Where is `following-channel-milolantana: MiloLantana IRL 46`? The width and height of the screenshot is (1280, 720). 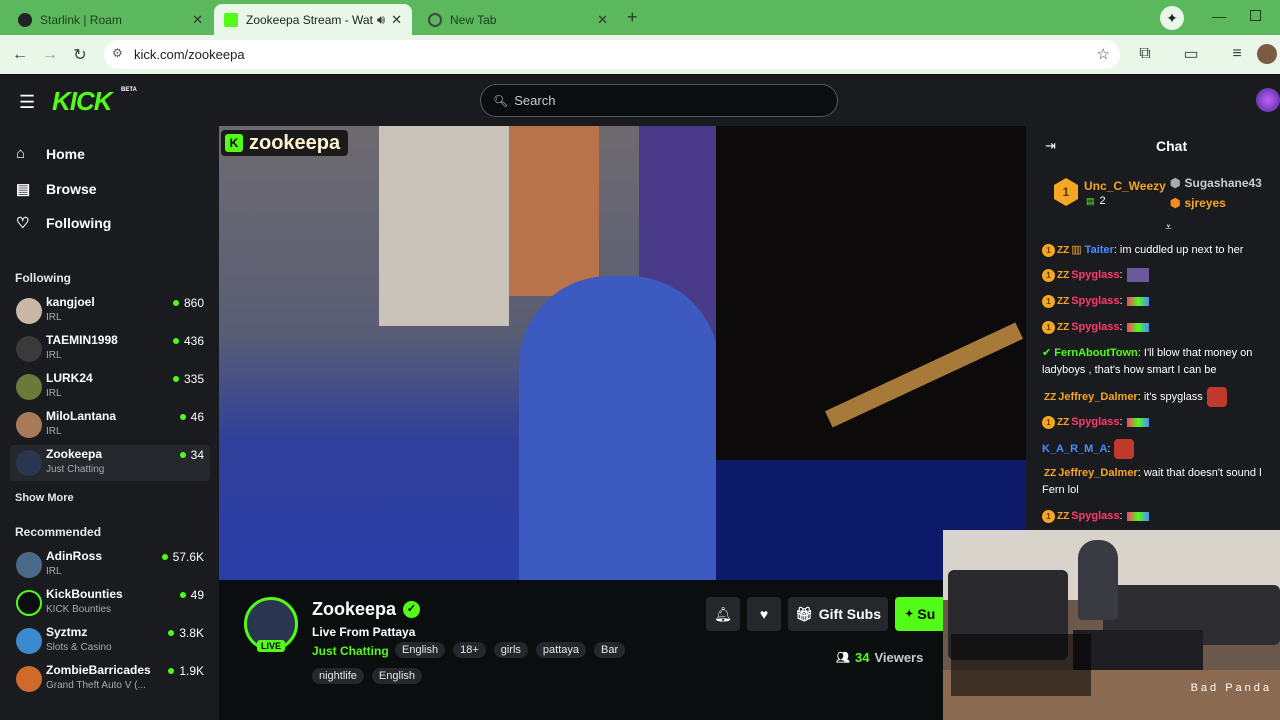 following-channel-milolantana: MiloLantana IRL 46 is located at coordinates (110, 425).